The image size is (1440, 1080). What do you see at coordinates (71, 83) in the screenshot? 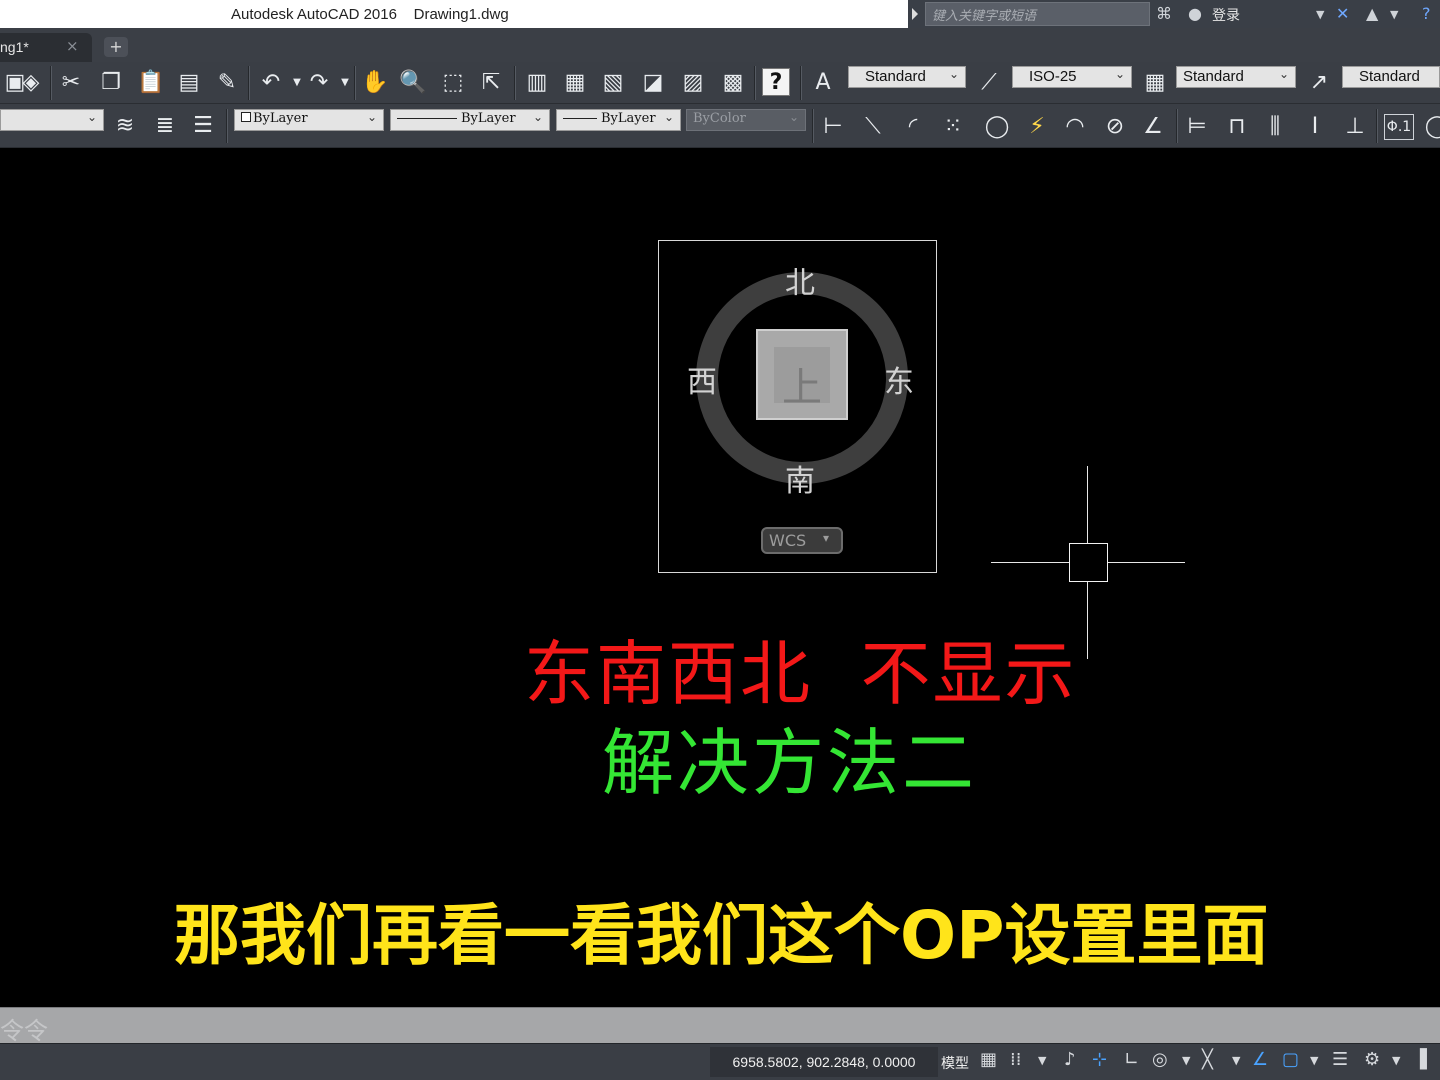
I see `cut-icon: ✂` at bounding box center [71, 83].